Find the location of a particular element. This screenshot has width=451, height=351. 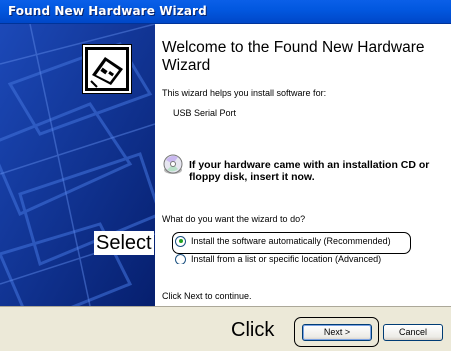

cancel-button: Cancel is located at coordinates (413, 332).